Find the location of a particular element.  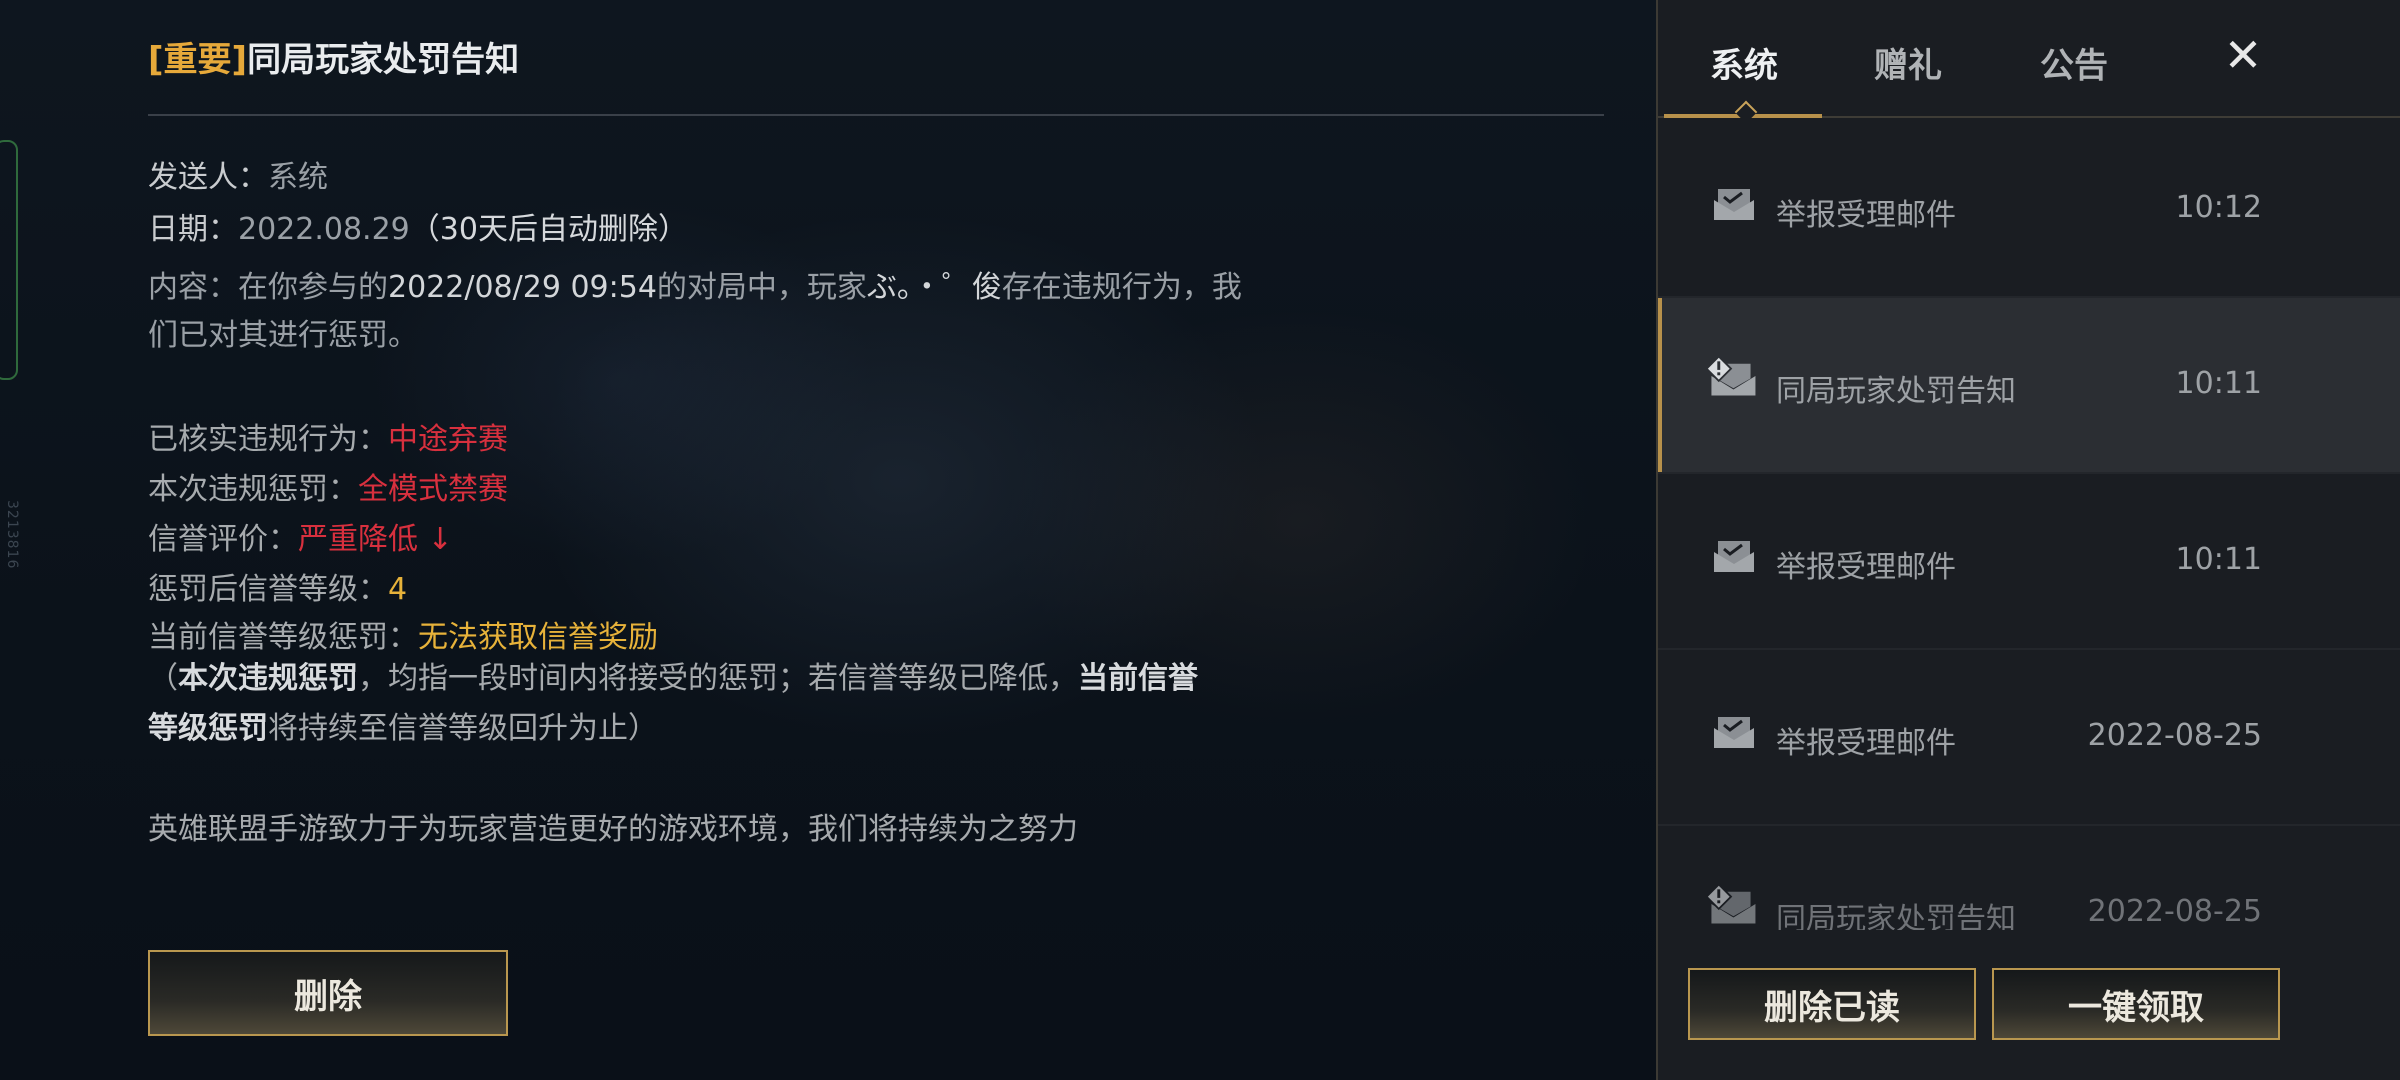

violation-row: 已核实违规行为：中途弃赛 is located at coordinates (328, 436).